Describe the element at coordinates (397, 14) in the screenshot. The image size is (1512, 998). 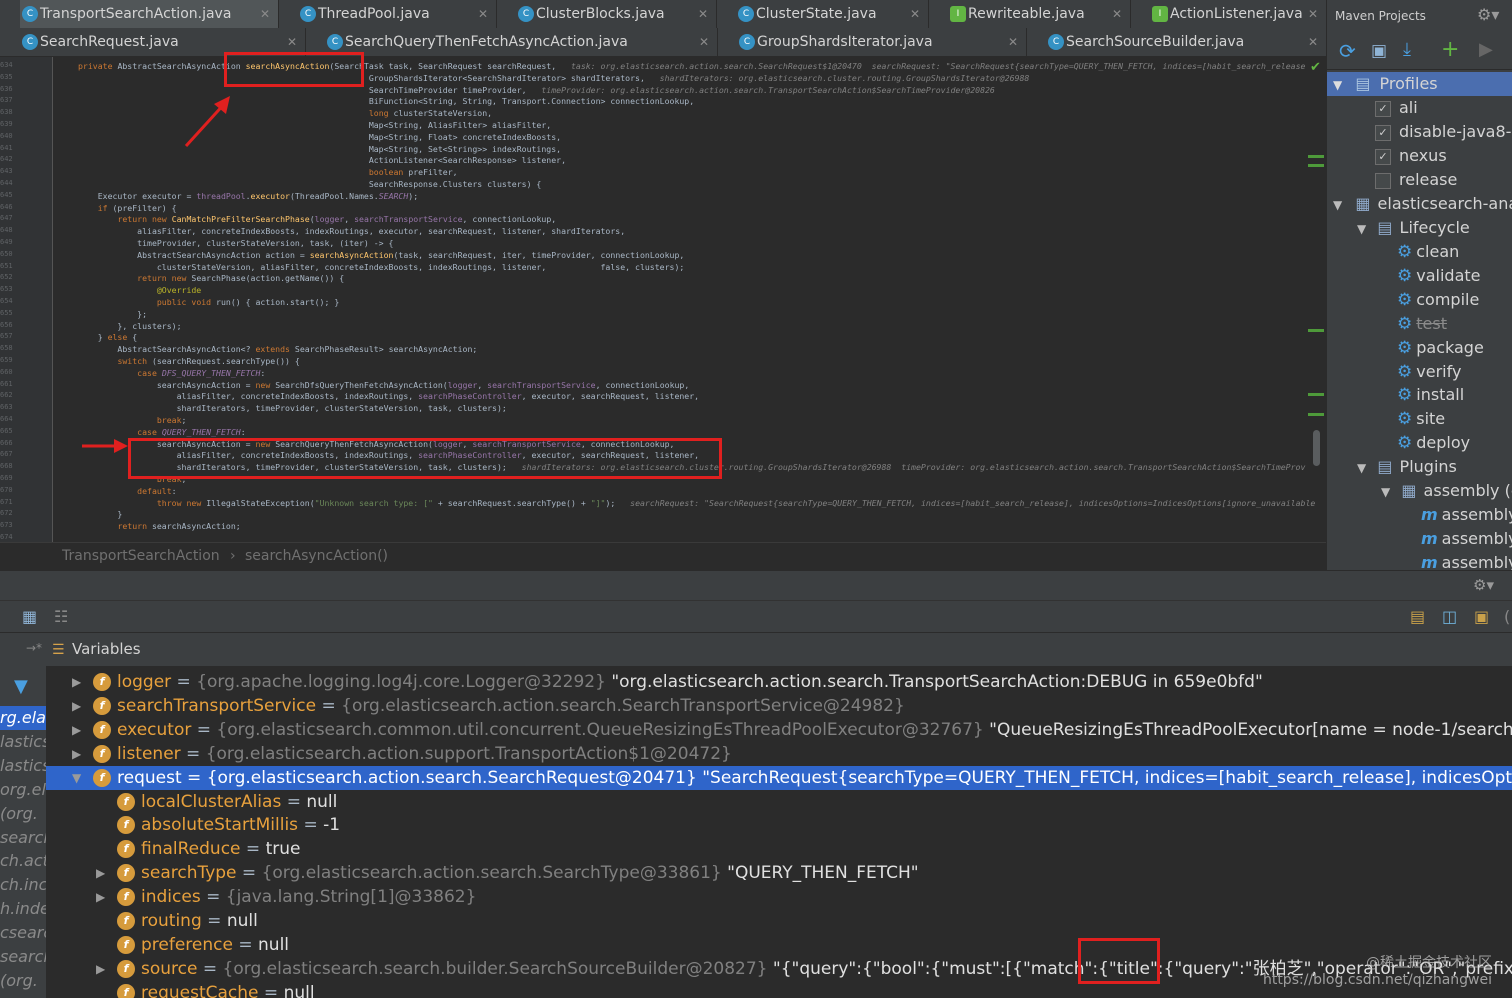
I see `editor-tab: C ThreadPool.java ✕` at that location.